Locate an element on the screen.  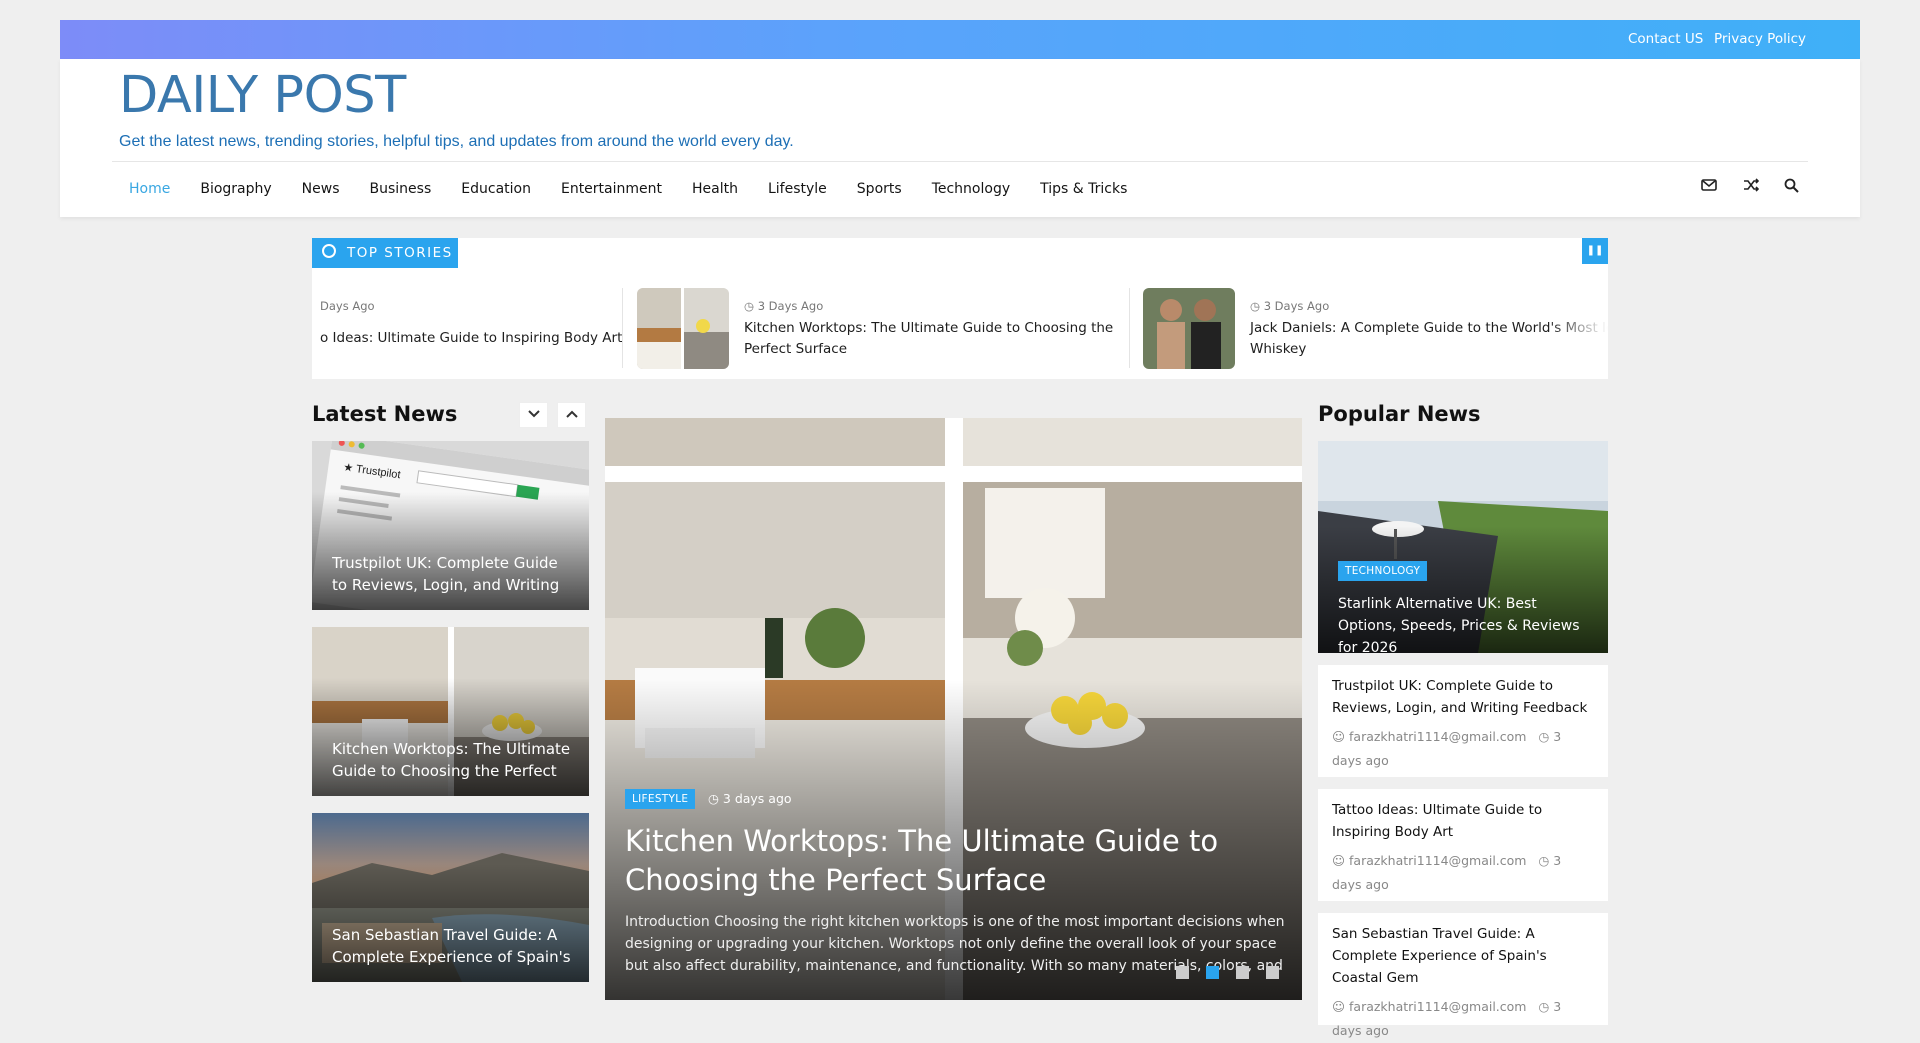
chevron-down-icon is located at coordinates (533, 414).